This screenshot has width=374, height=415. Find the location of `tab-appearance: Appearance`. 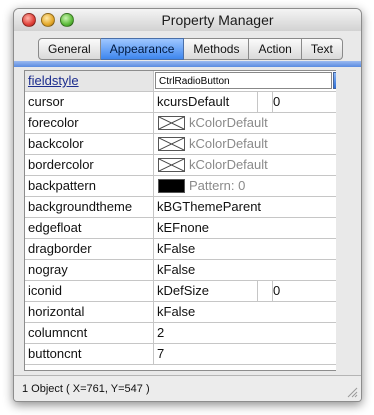

tab-appearance: Appearance is located at coordinates (142, 49).